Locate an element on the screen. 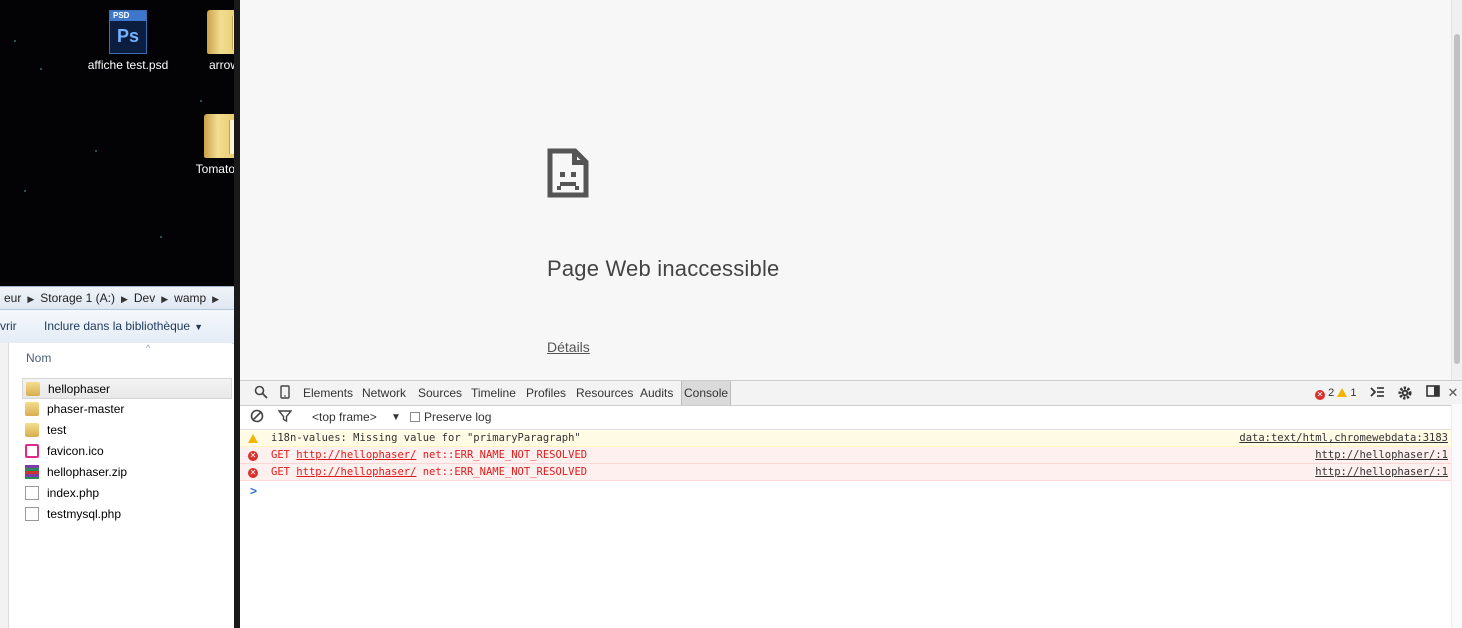  desktop-icon-label: Tomato S is located at coordinates (214, 169).